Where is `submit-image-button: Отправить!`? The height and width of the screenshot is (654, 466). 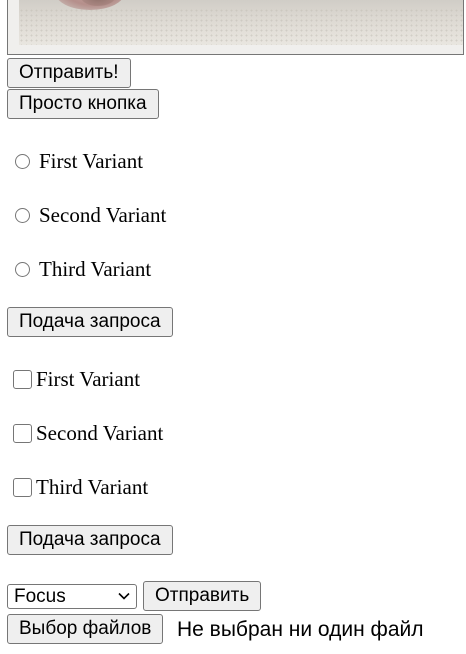 submit-image-button: Отправить! is located at coordinates (69, 73).